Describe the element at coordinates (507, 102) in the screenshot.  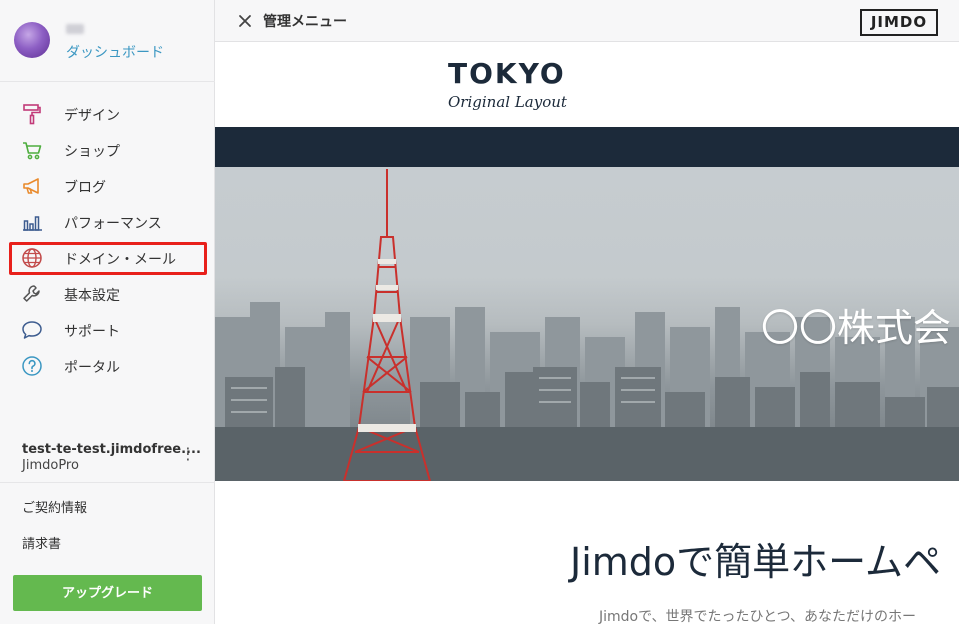
I see `site-logo-subtitle: Original Layout` at that location.